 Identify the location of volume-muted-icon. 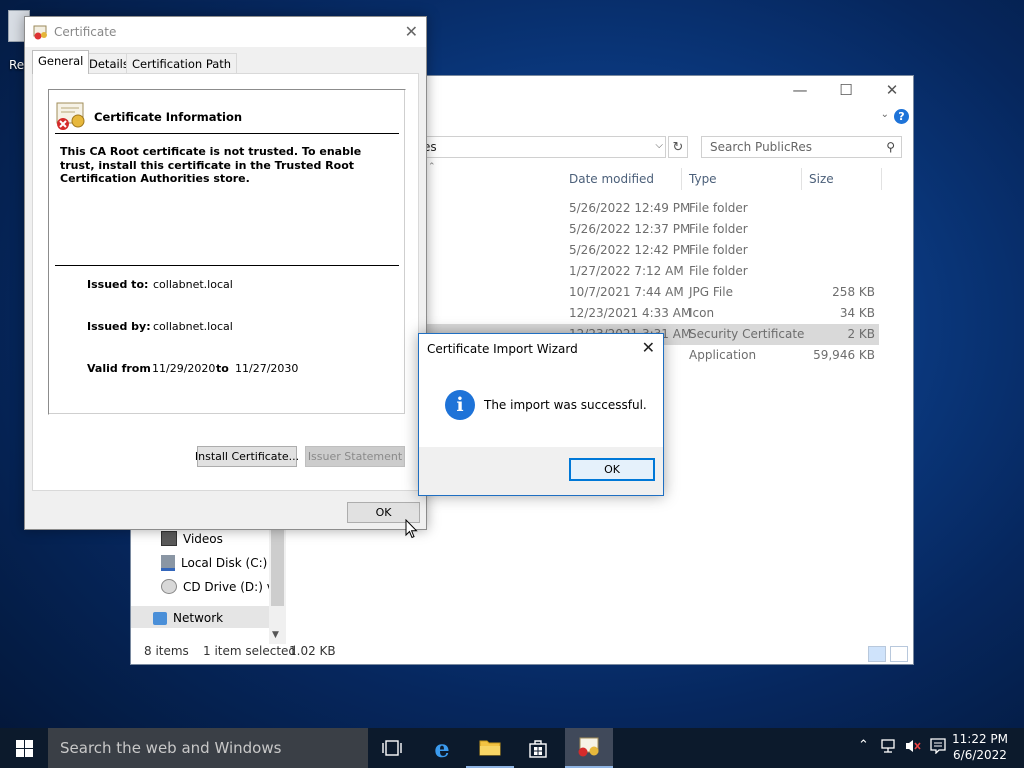
(913, 748).